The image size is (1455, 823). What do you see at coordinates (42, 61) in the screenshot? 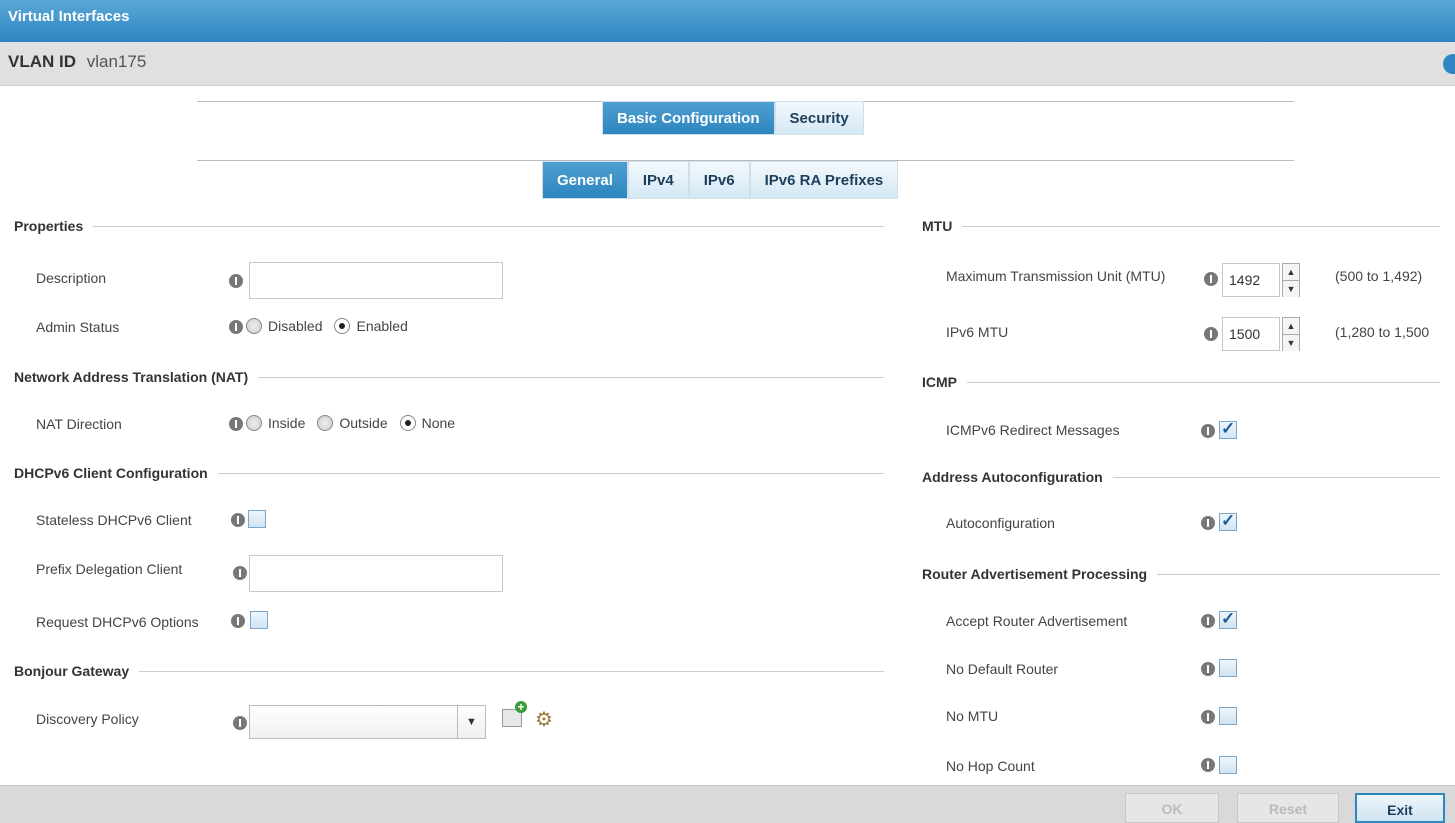
I see `vlan-id-label: VLAN ID` at bounding box center [42, 61].